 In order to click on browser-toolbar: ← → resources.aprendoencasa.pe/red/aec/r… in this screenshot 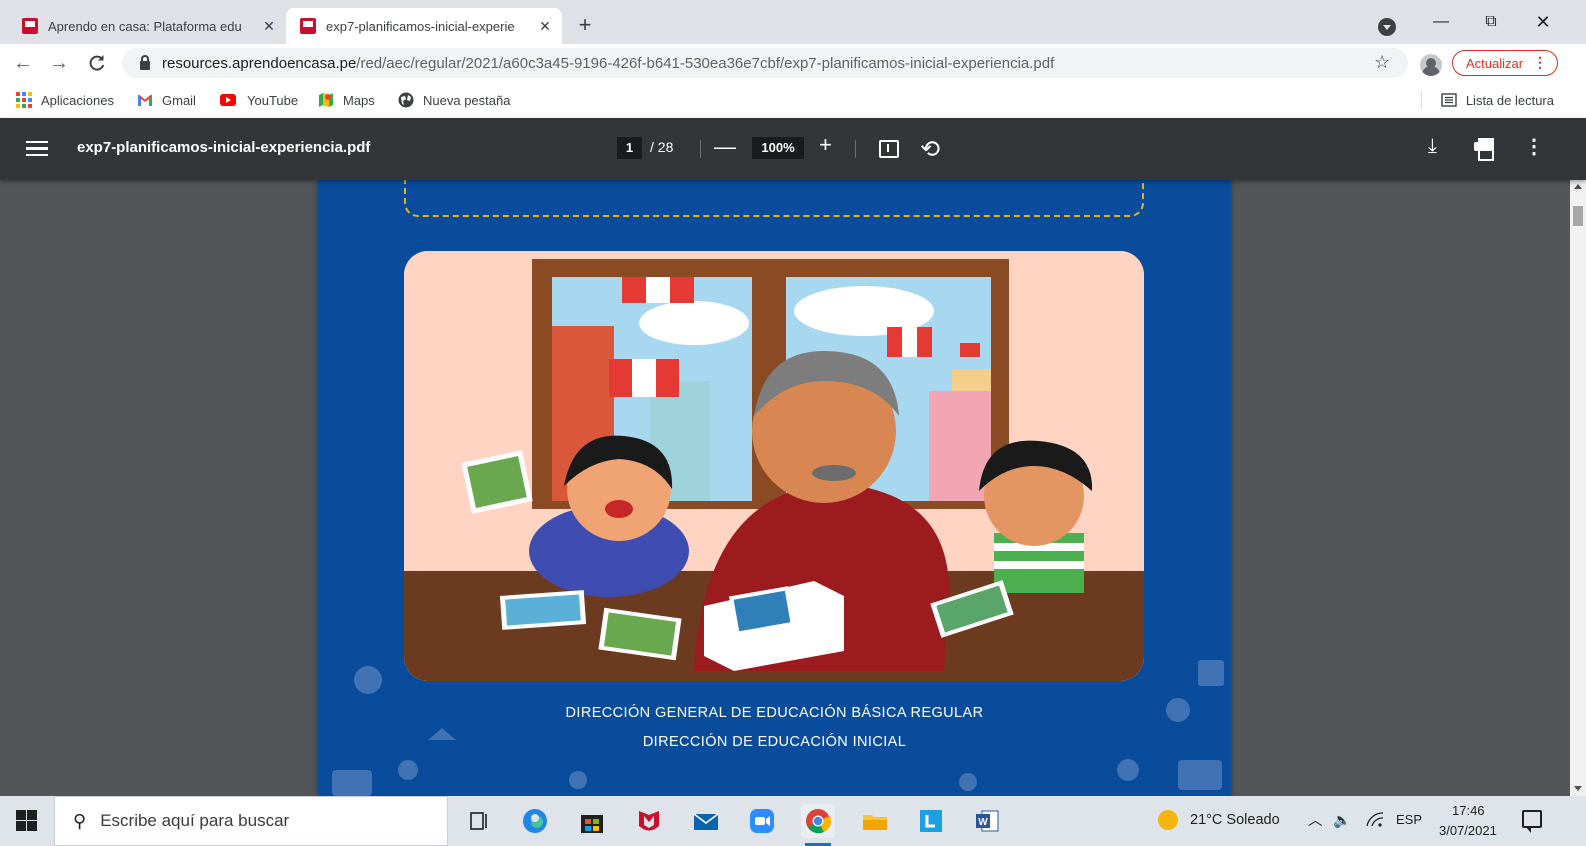, I will do `click(793, 63)`.